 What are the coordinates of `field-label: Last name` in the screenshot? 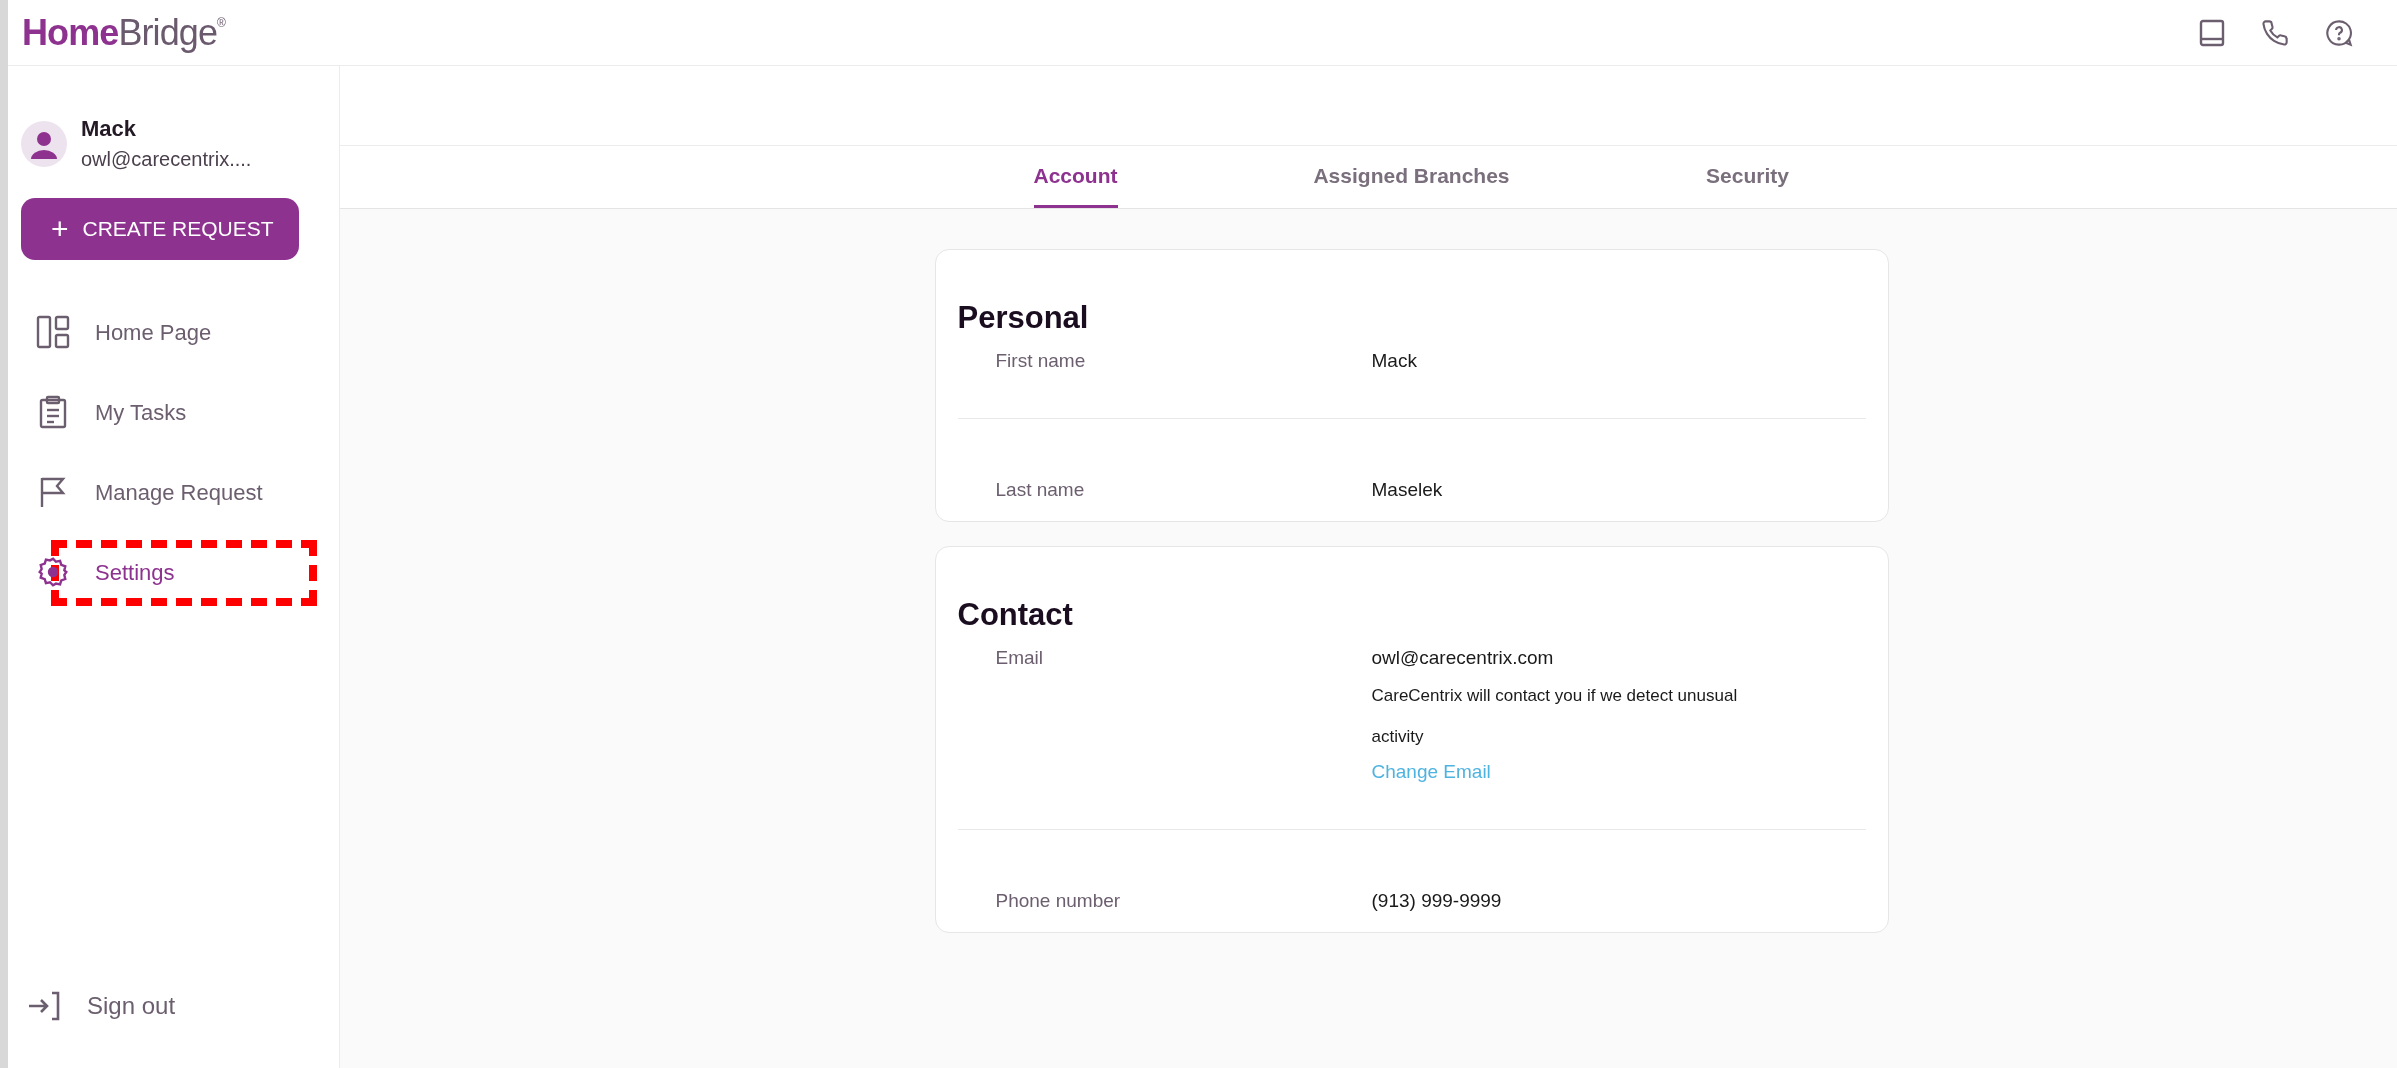 It's located at (1040, 490).